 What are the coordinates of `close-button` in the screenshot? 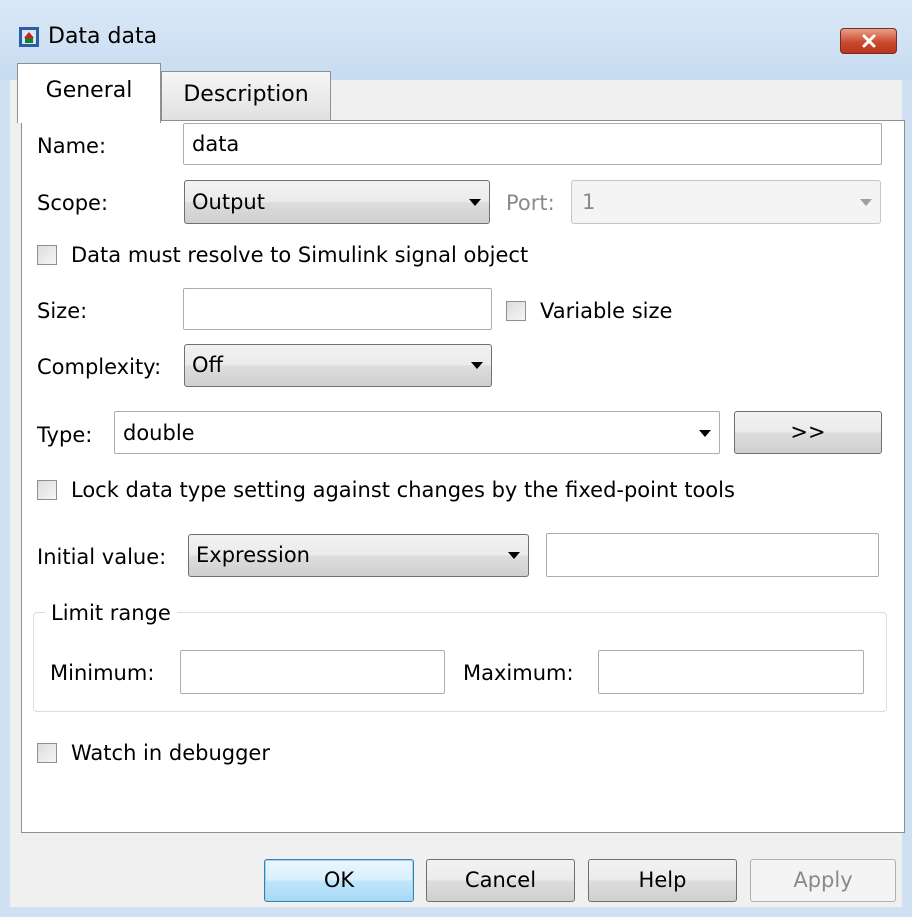 It's located at (868, 41).